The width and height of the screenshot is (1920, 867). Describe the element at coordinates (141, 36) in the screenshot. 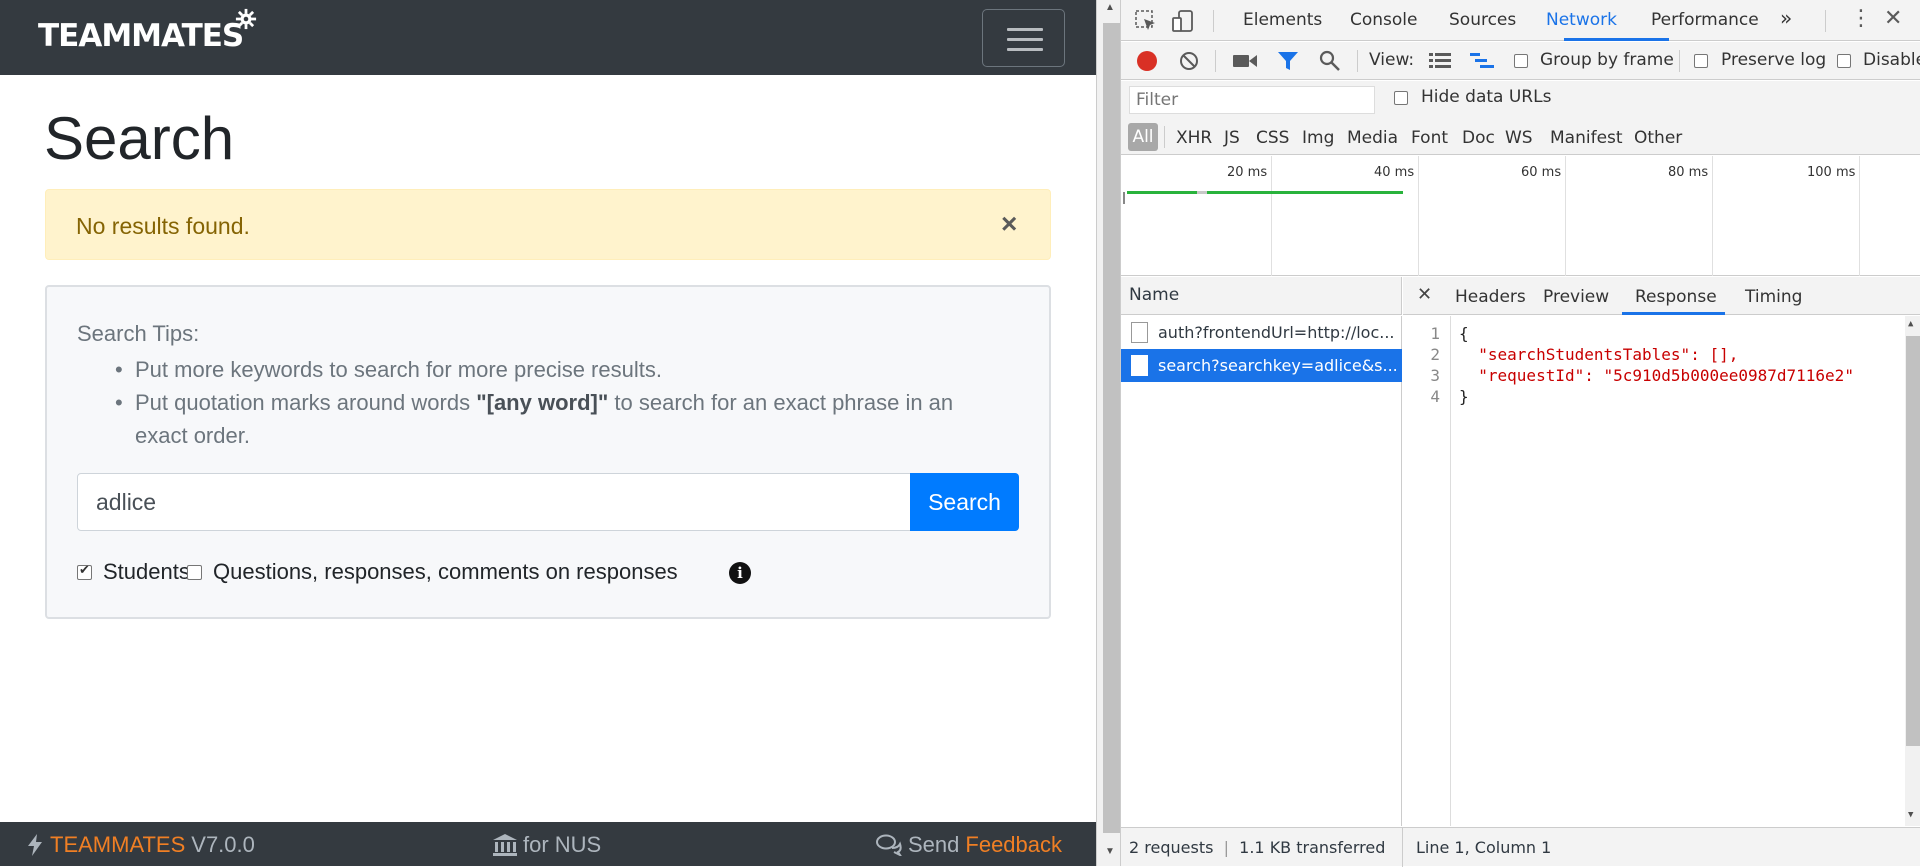

I see `teammates-logo: TEAMMATES` at that location.